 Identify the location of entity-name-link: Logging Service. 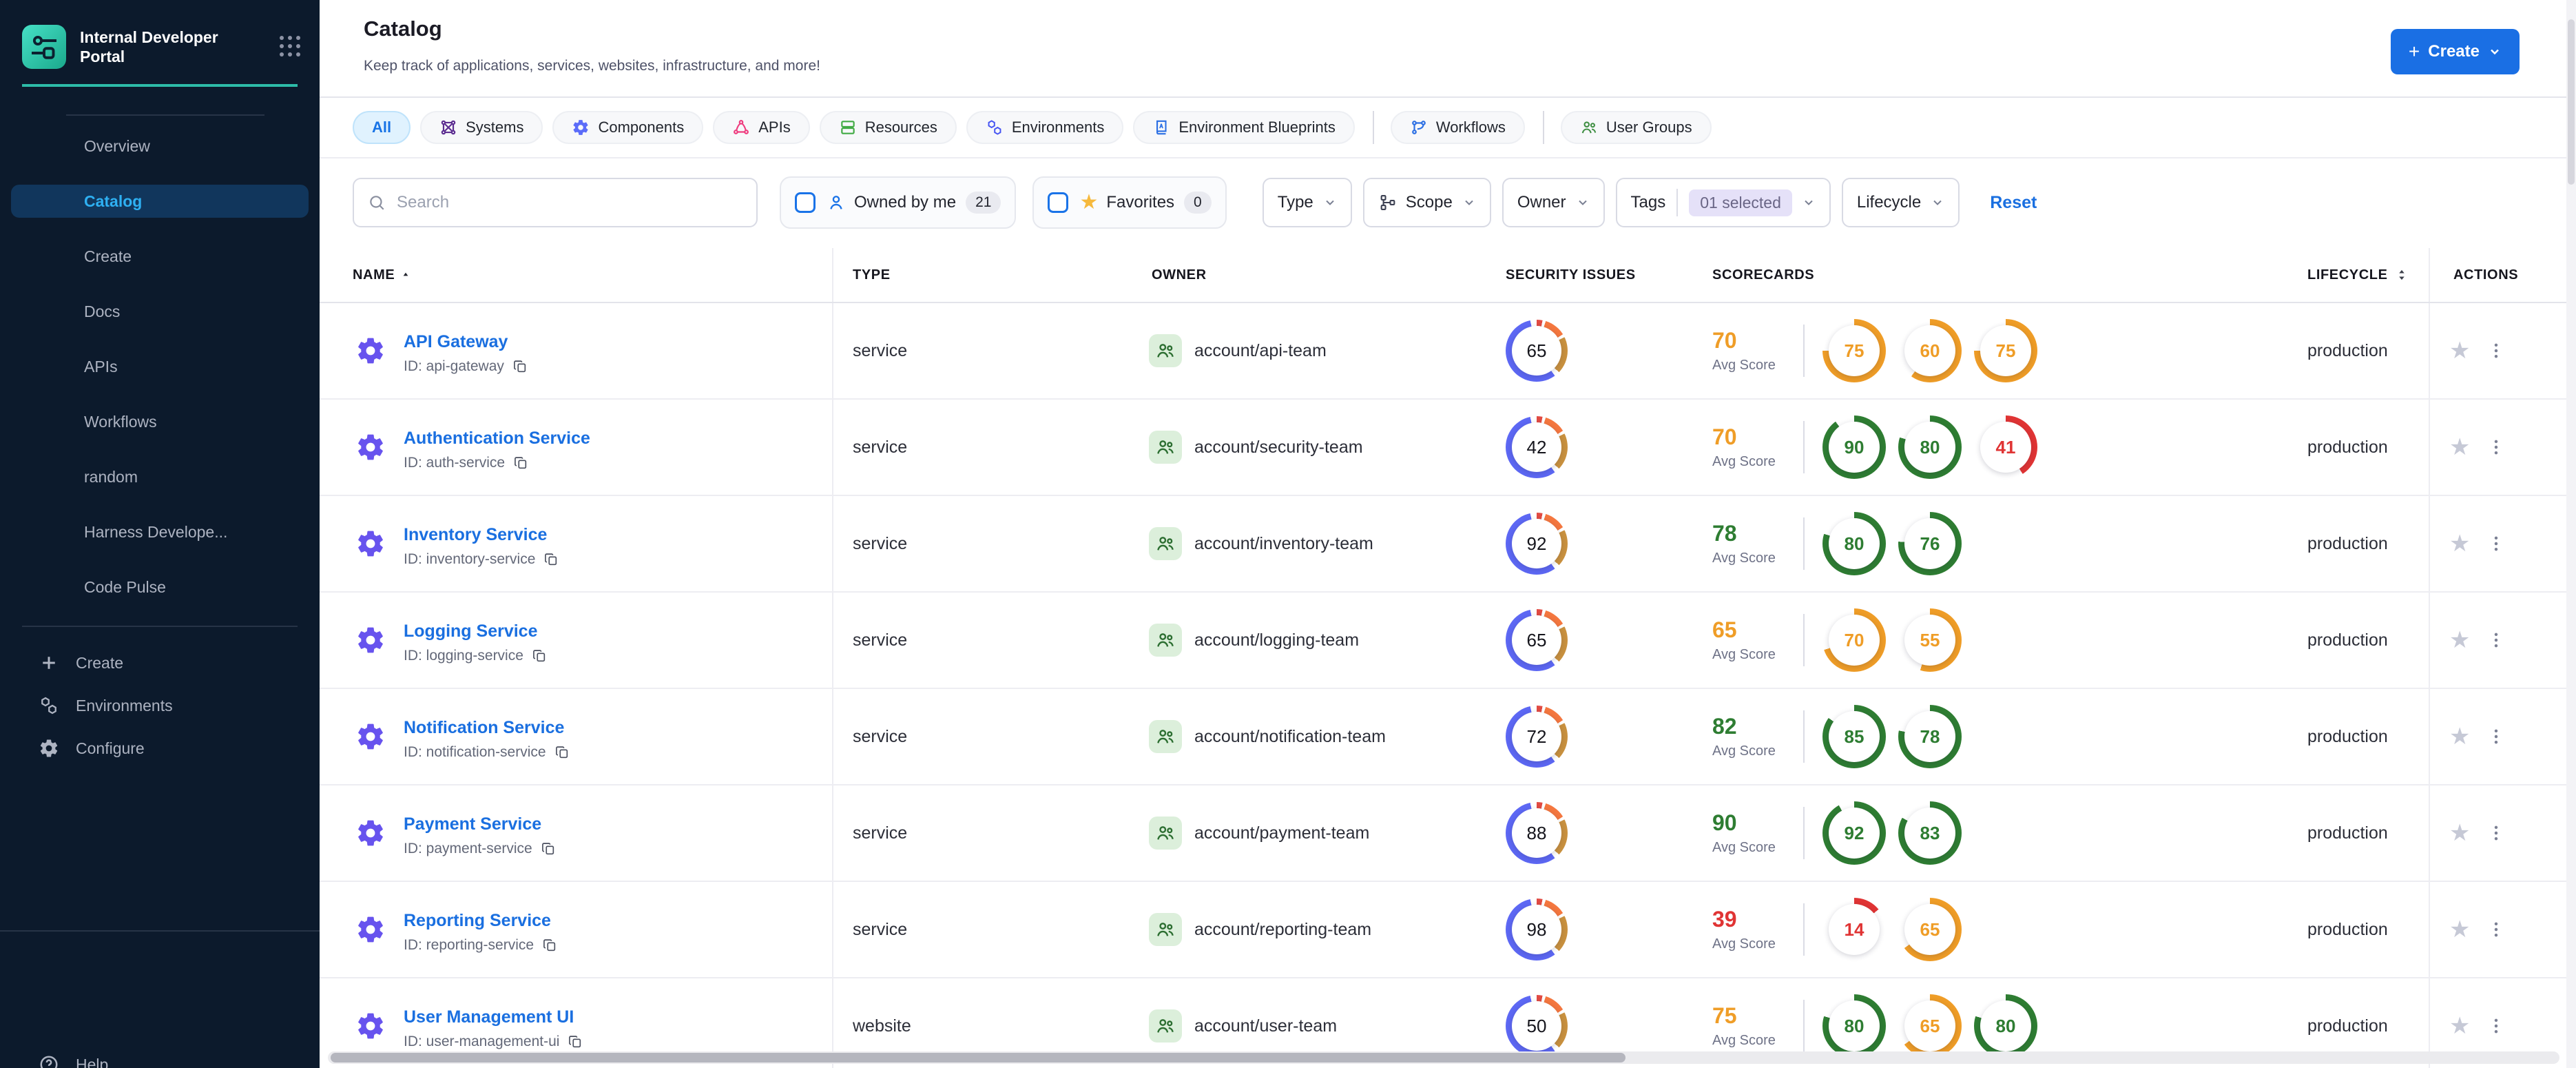
(471, 631).